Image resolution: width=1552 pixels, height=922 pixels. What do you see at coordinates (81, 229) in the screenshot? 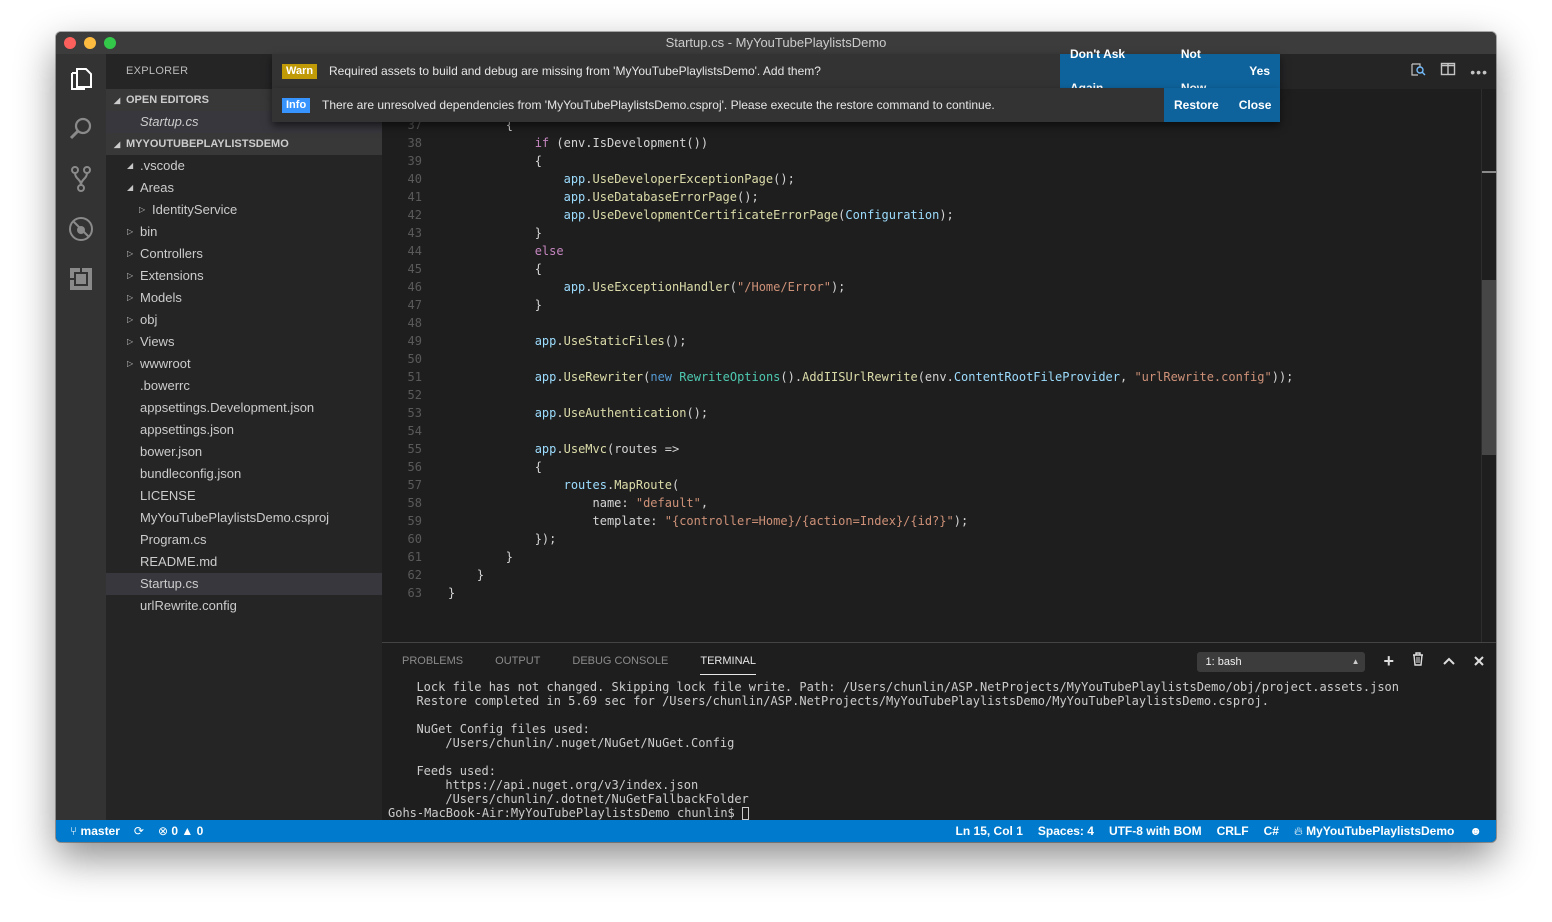
I see `debug-icon` at bounding box center [81, 229].